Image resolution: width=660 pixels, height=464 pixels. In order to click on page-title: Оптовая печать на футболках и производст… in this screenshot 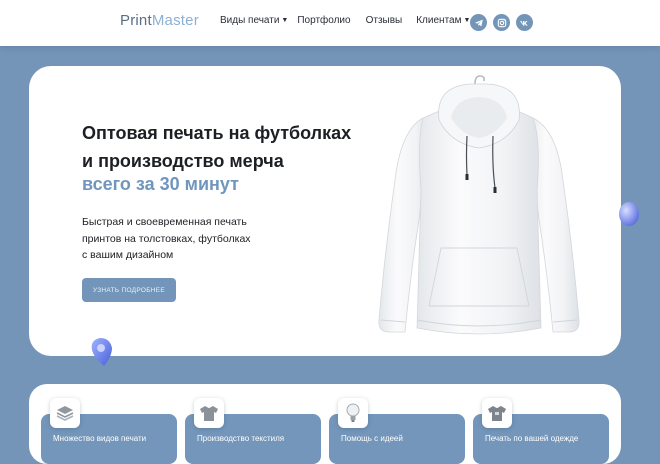, I will do `click(242, 147)`.